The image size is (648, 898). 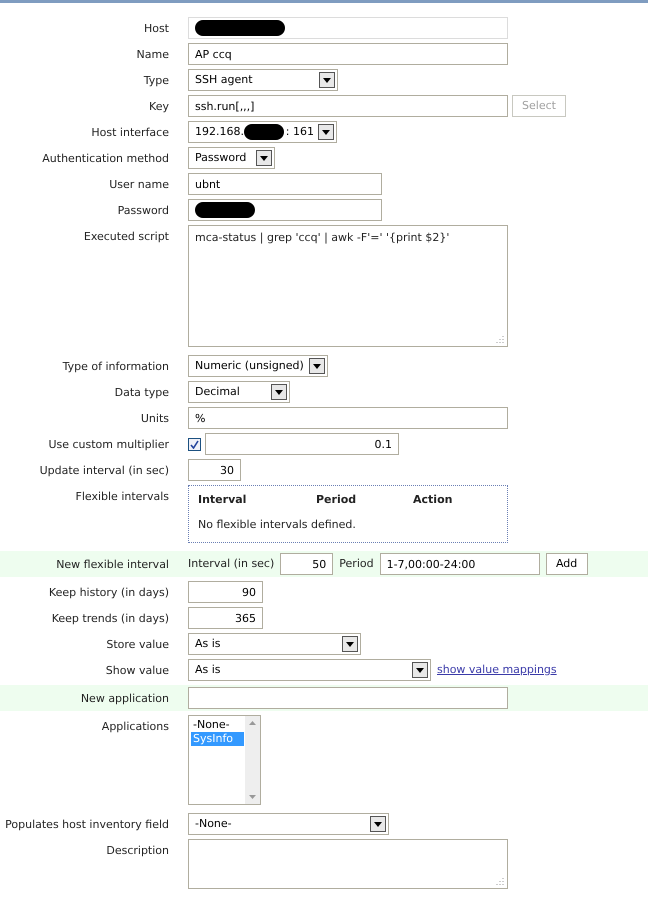 I want to click on field-label: Key, so click(x=158, y=107).